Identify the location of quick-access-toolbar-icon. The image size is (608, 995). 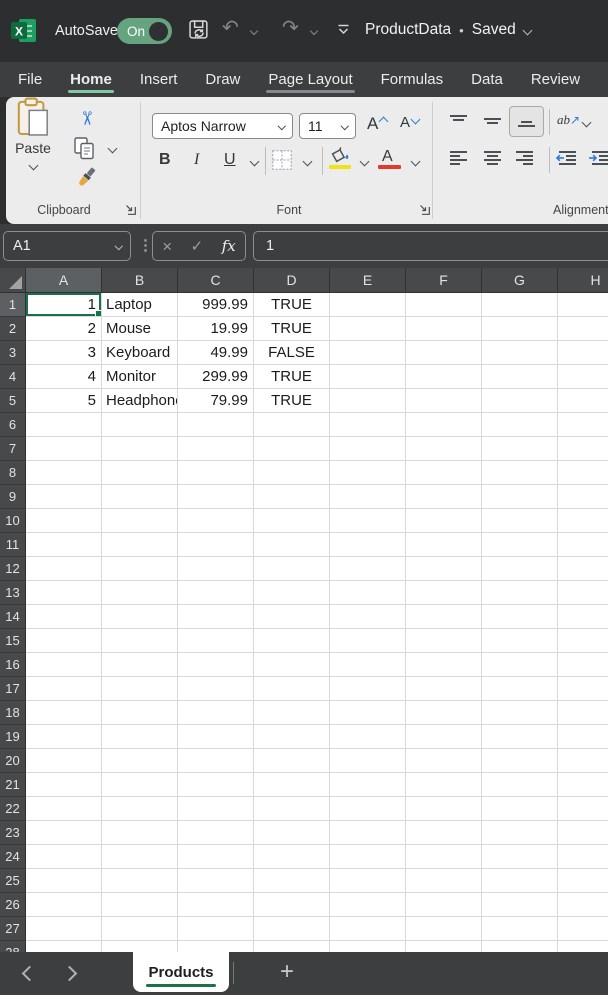
(343, 30).